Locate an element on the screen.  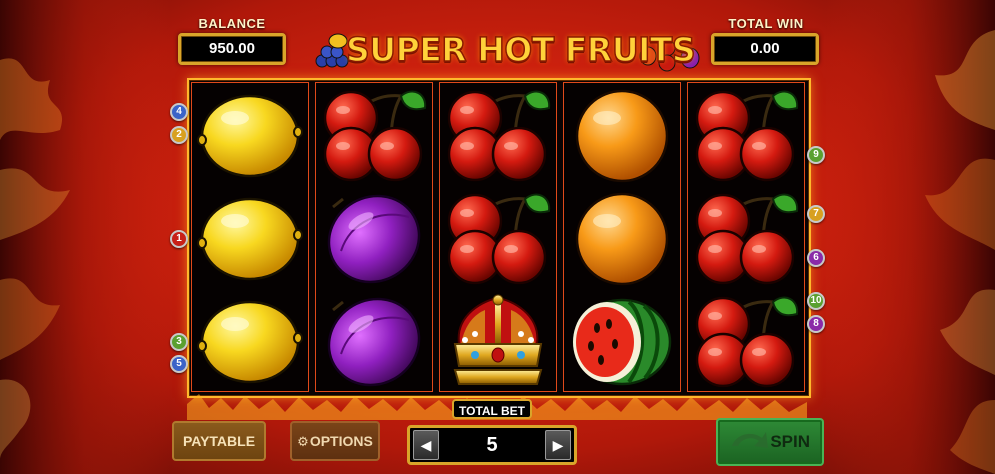
payline-marker-8: 8 is located at coordinates (816, 324).